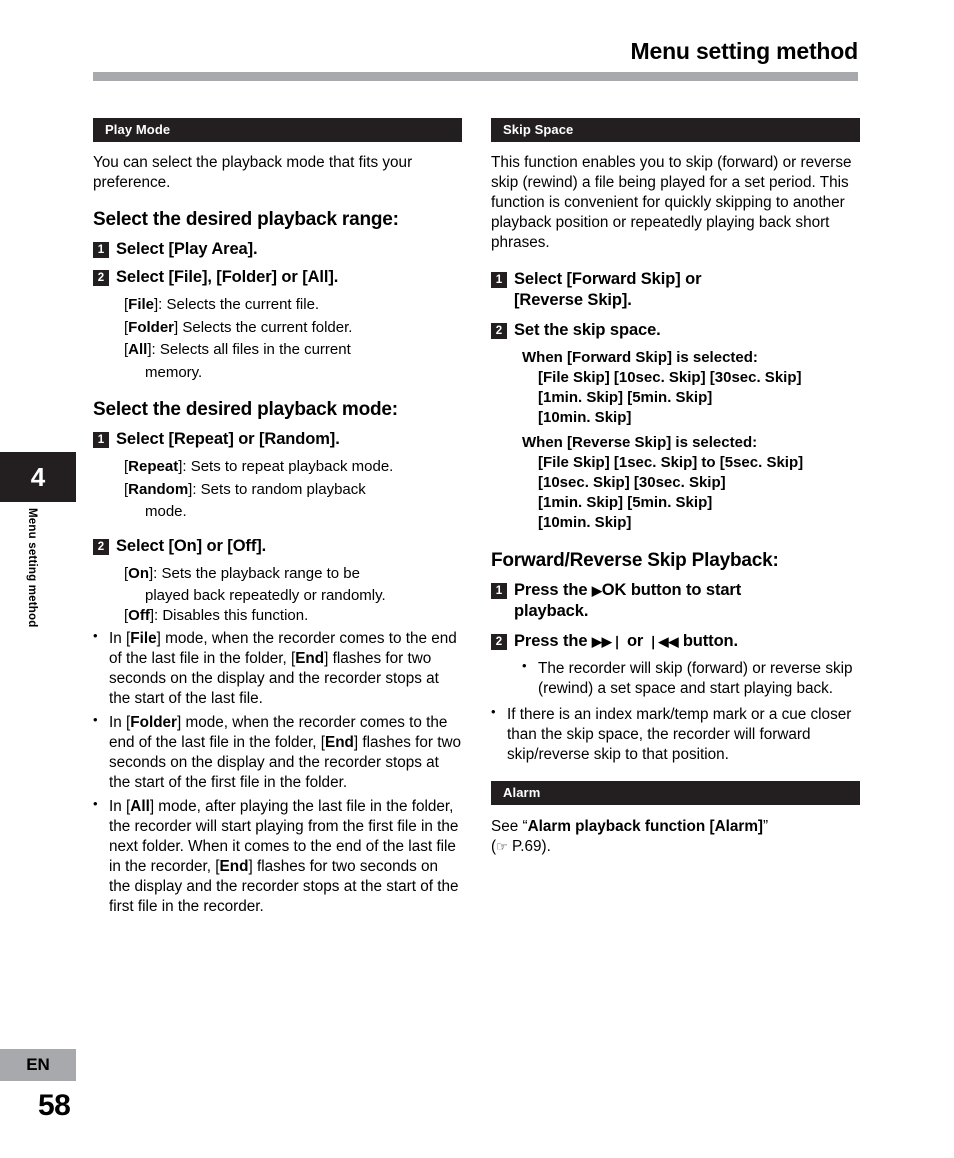  Describe the element at coordinates (573, 300) in the screenshot. I see `step-text-line2: [Reverse Skip].` at that location.